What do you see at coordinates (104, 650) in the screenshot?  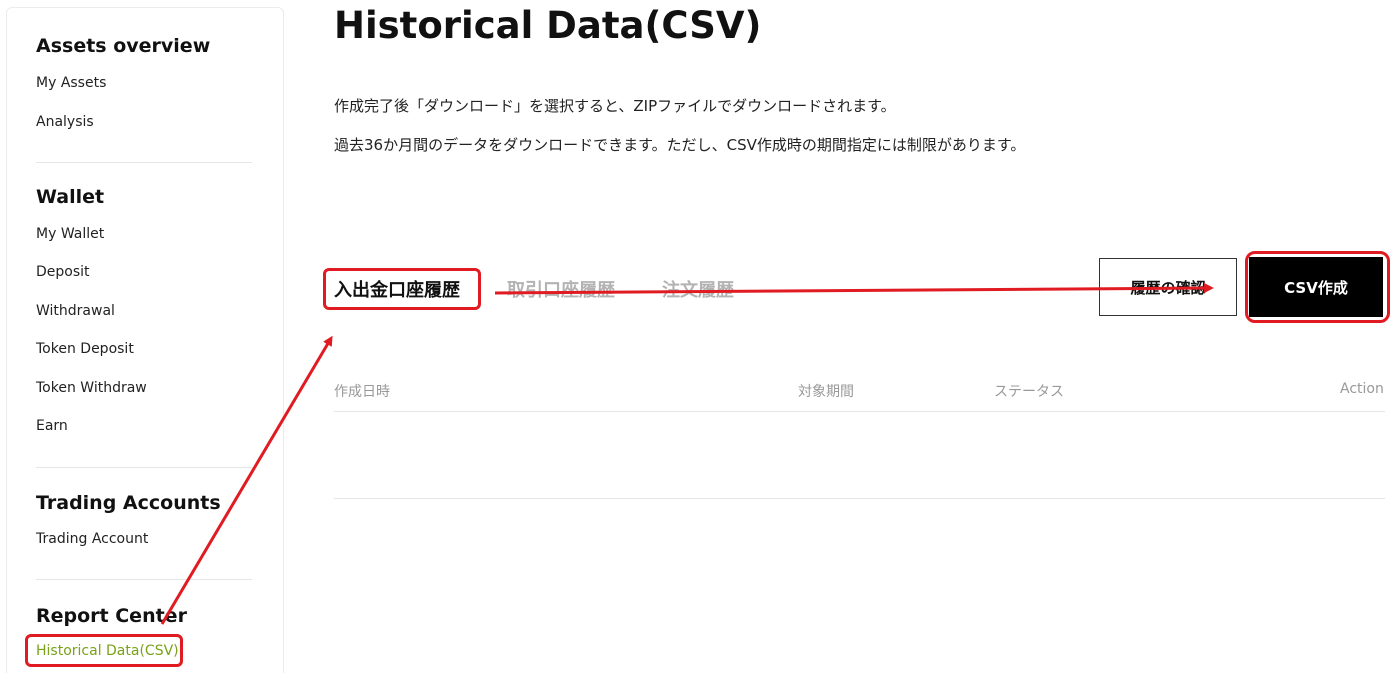 I see `highlight-box-sidebar-item` at bounding box center [104, 650].